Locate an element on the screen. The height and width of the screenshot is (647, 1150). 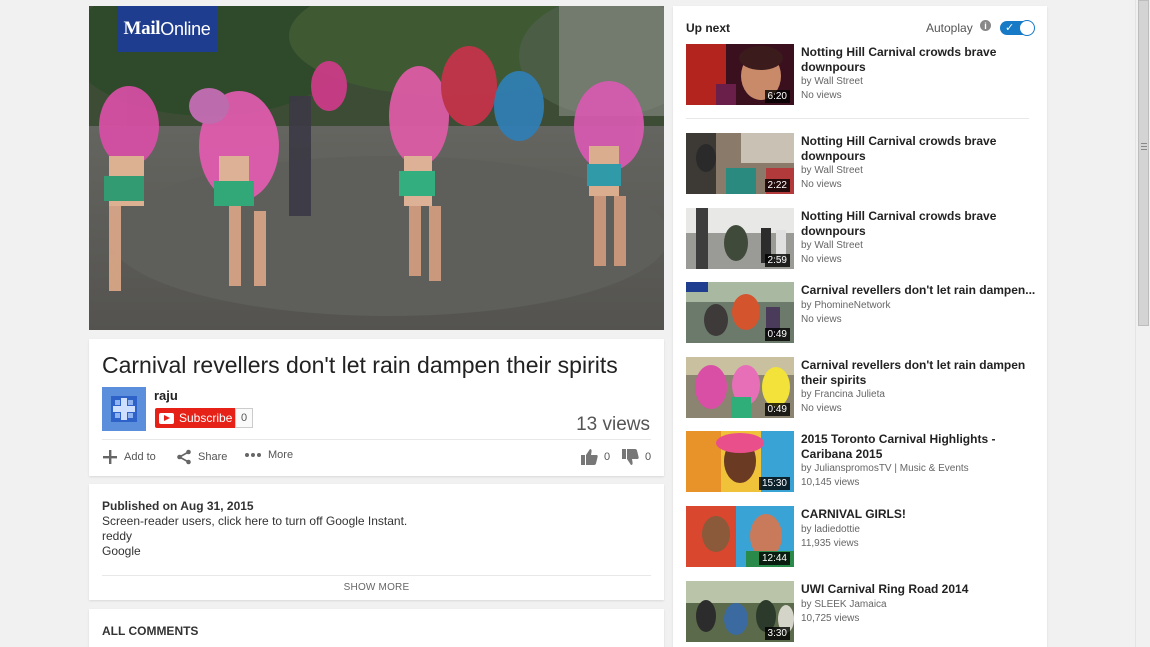
share-button: Share is located at coordinates (201, 457).